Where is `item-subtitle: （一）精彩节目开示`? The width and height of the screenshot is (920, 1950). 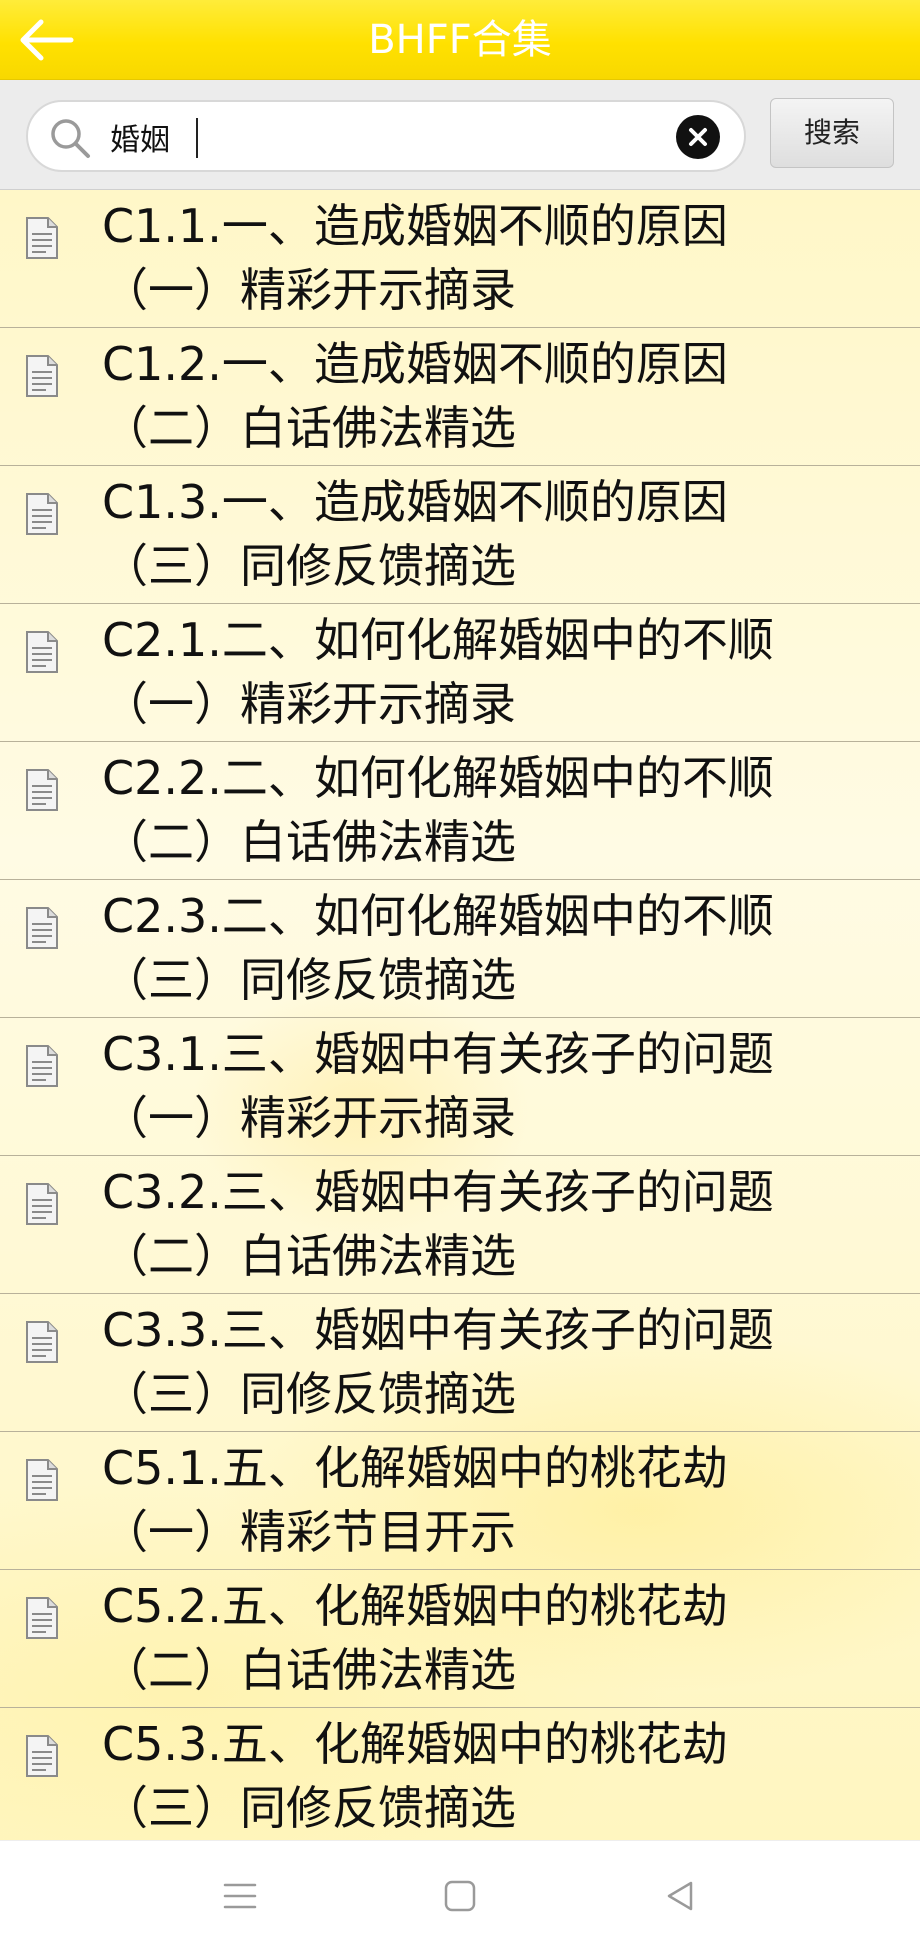
item-subtitle: （一）精彩节目开示 is located at coordinates (309, 1532).